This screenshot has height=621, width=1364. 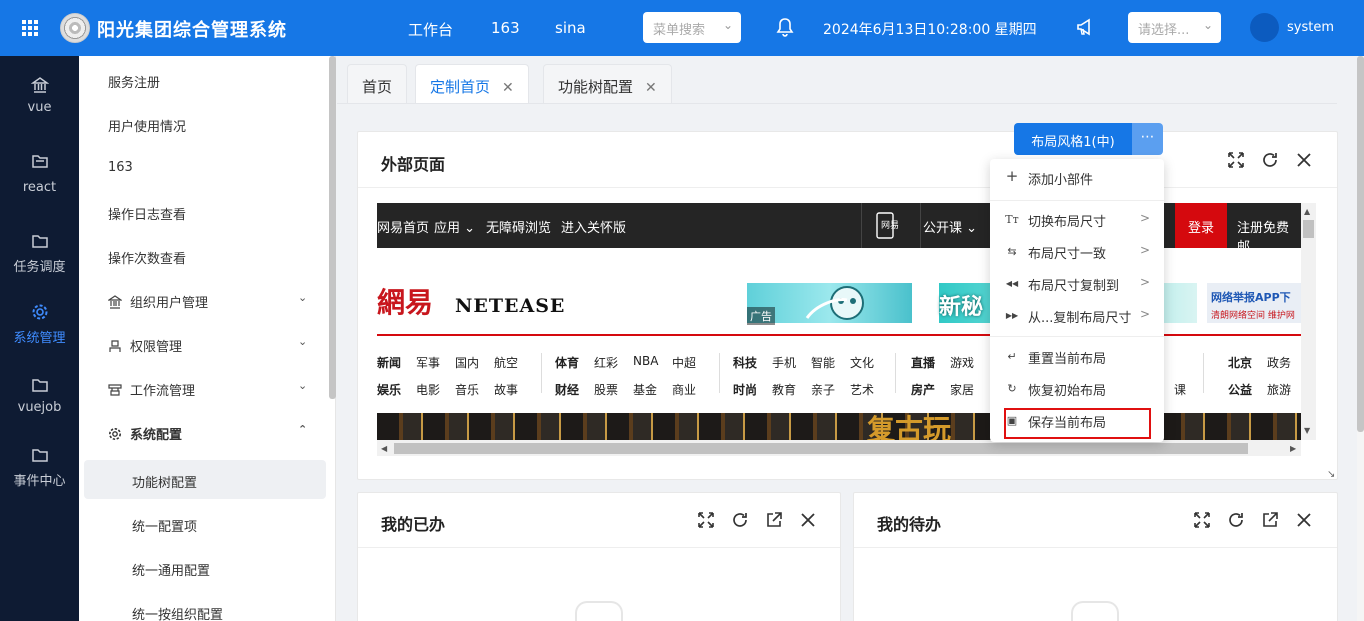 What do you see at coordinates (606, 389) in the screenshot?
I see `netease-channel-link: 股票` at bounding box center [606, 389].